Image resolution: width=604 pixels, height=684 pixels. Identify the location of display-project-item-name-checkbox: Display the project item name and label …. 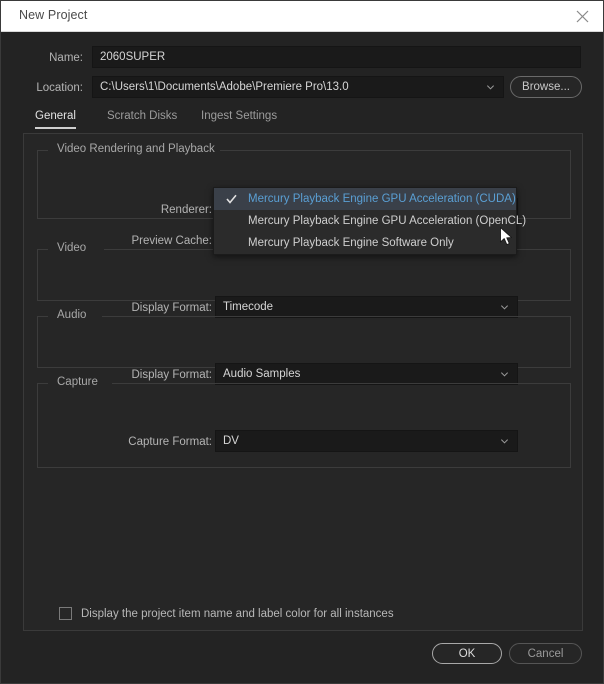
(226, 613).